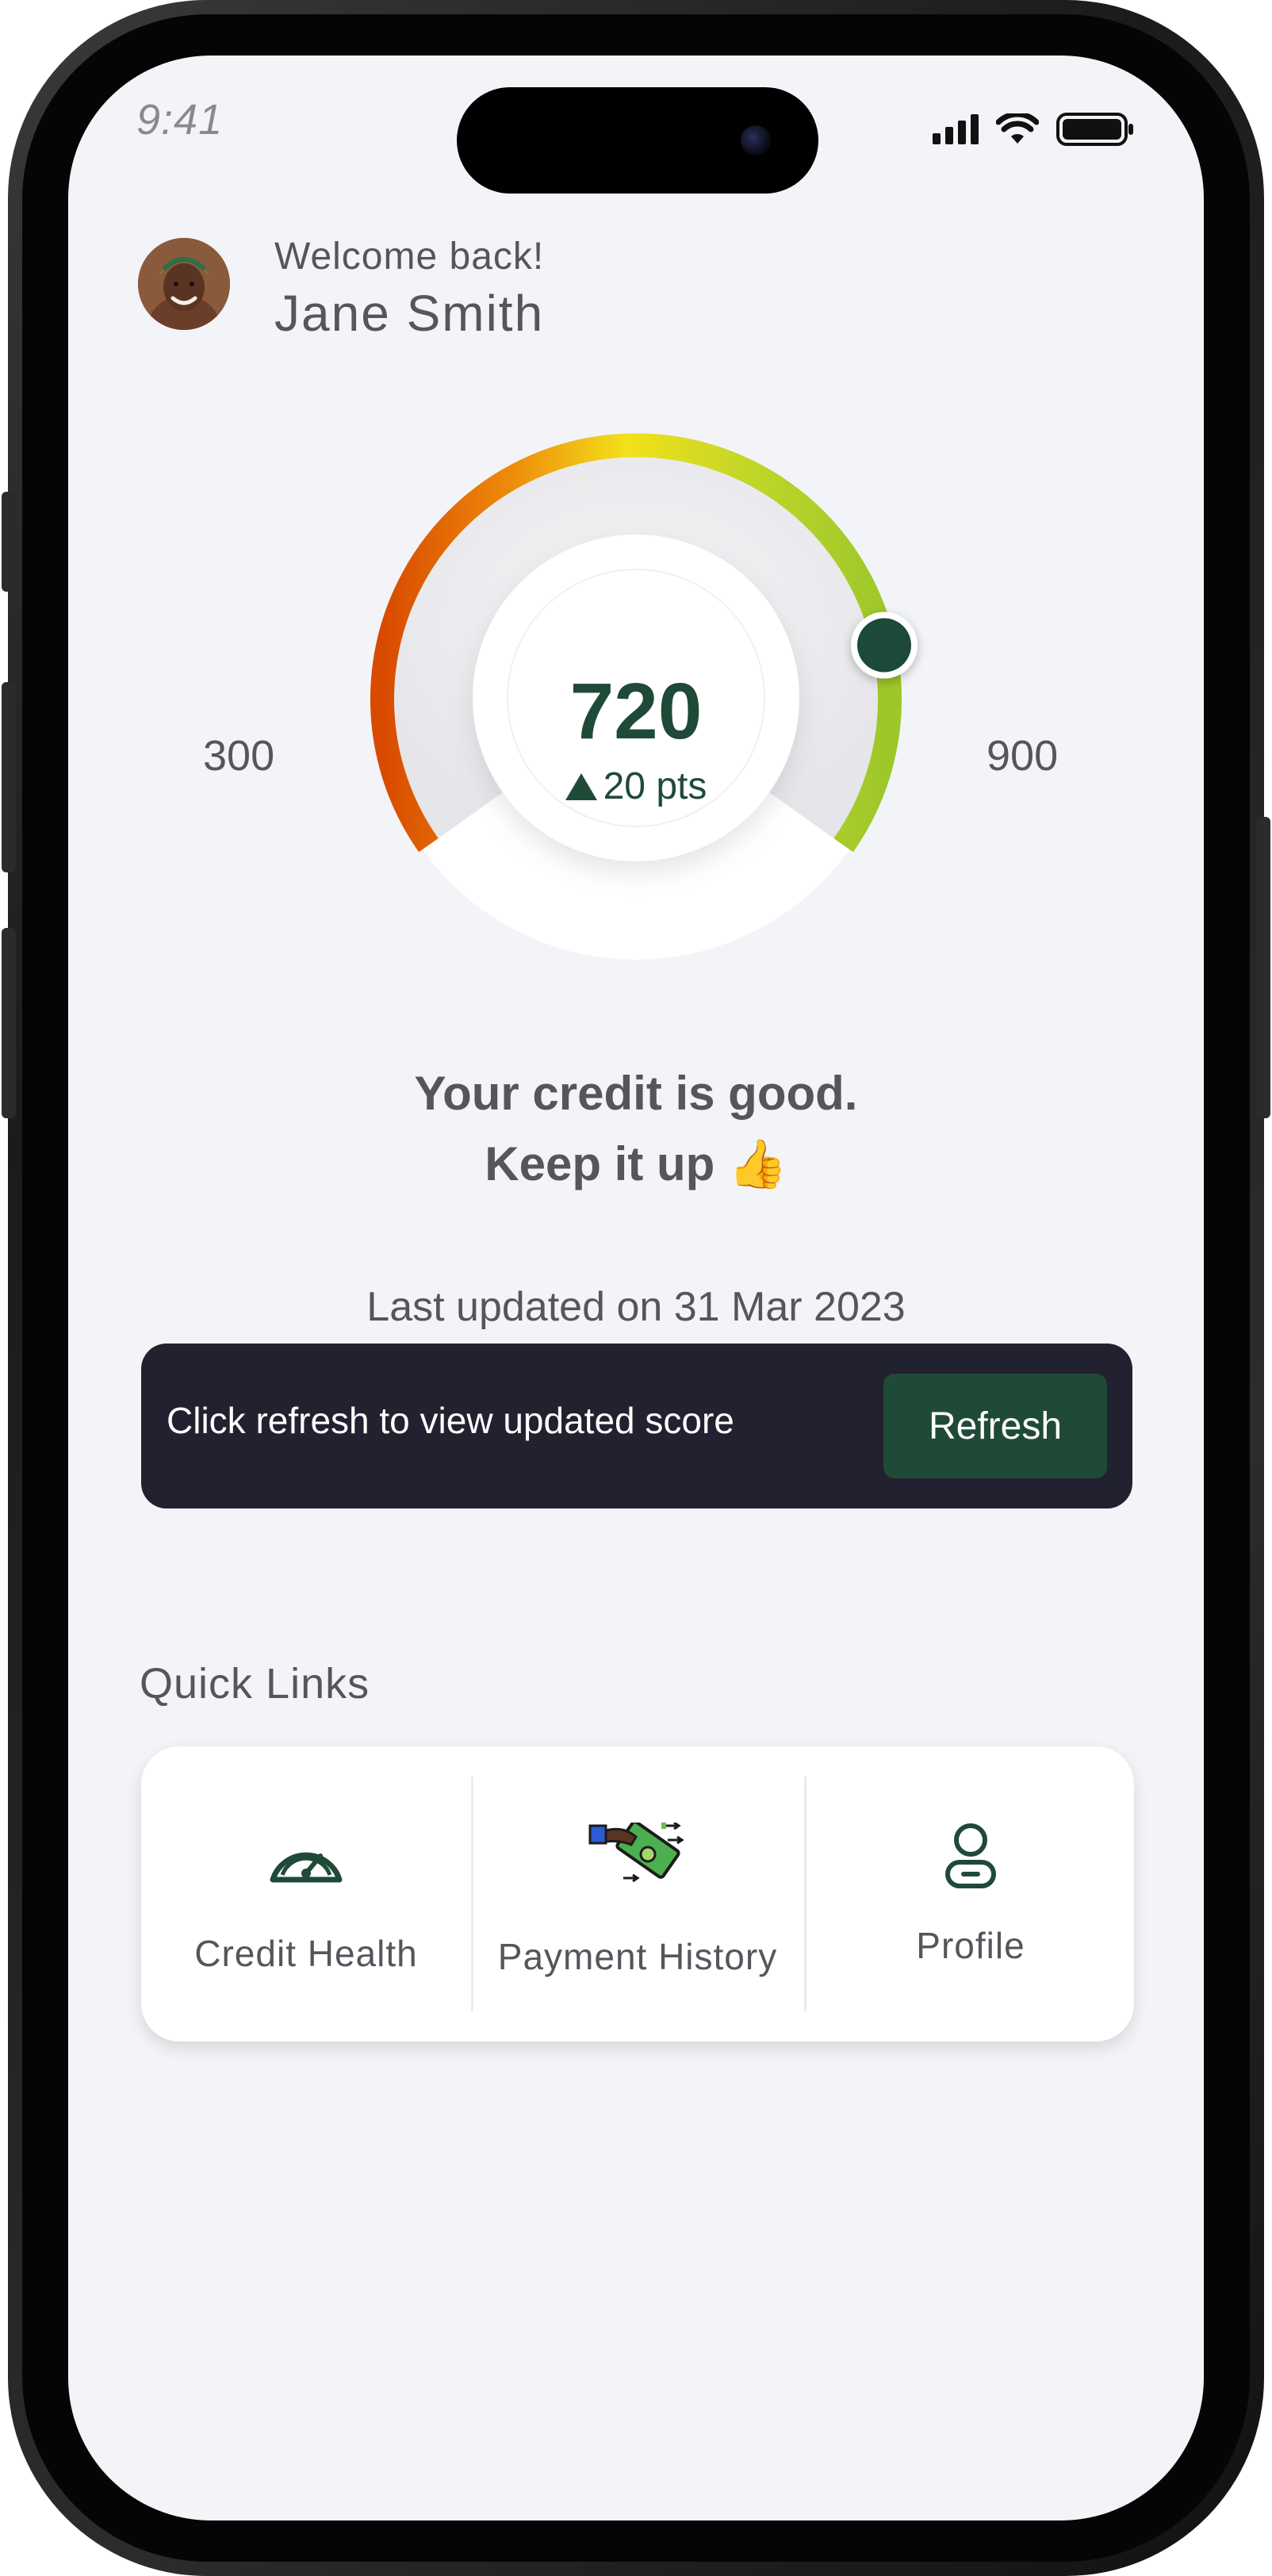 Image resolution: width=1272 pixels, height=2576 pixels. I want to click on power-button, so click(1263, 968).